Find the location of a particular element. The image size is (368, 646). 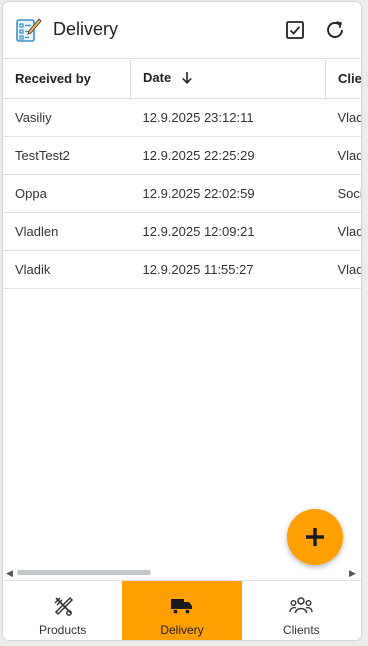

table-row: Vladik 12.9.2025 11:55:27 Vladlen is located at coordinates (182, 269).